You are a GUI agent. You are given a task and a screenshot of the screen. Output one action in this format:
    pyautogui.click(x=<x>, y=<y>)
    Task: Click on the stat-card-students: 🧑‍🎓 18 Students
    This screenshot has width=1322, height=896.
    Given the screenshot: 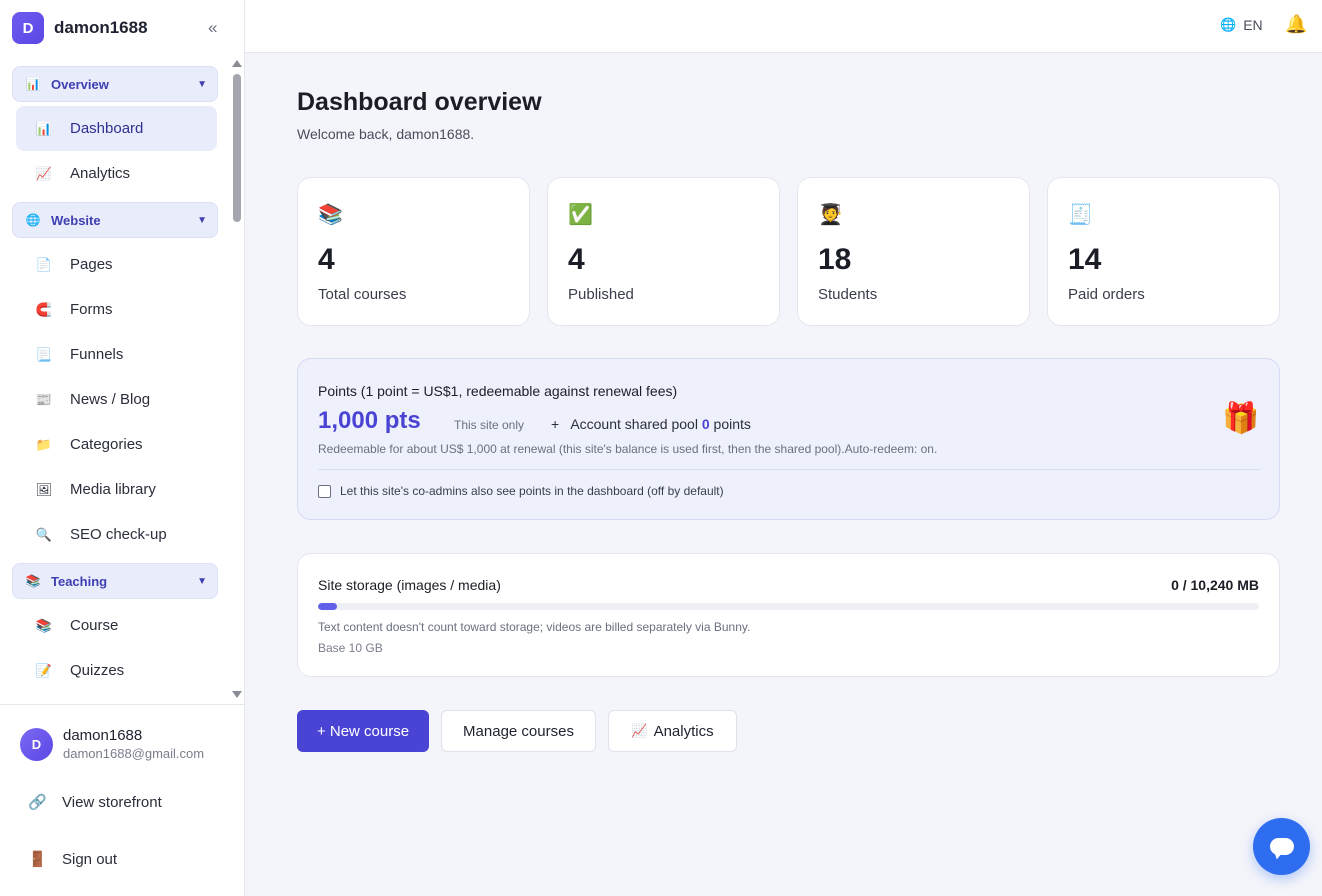 What is the action you would take?
    pyautogui.click(x=913, y=251)
    